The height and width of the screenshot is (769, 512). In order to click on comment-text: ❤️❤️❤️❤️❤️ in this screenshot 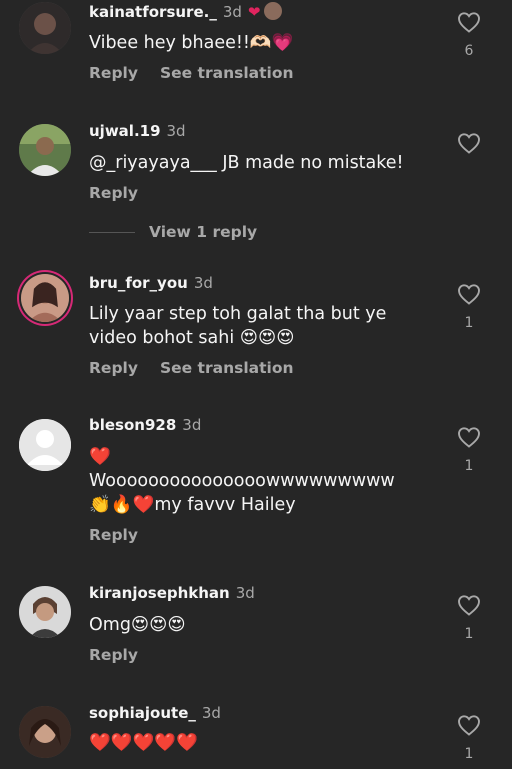, I will do `click(143, 743)`.